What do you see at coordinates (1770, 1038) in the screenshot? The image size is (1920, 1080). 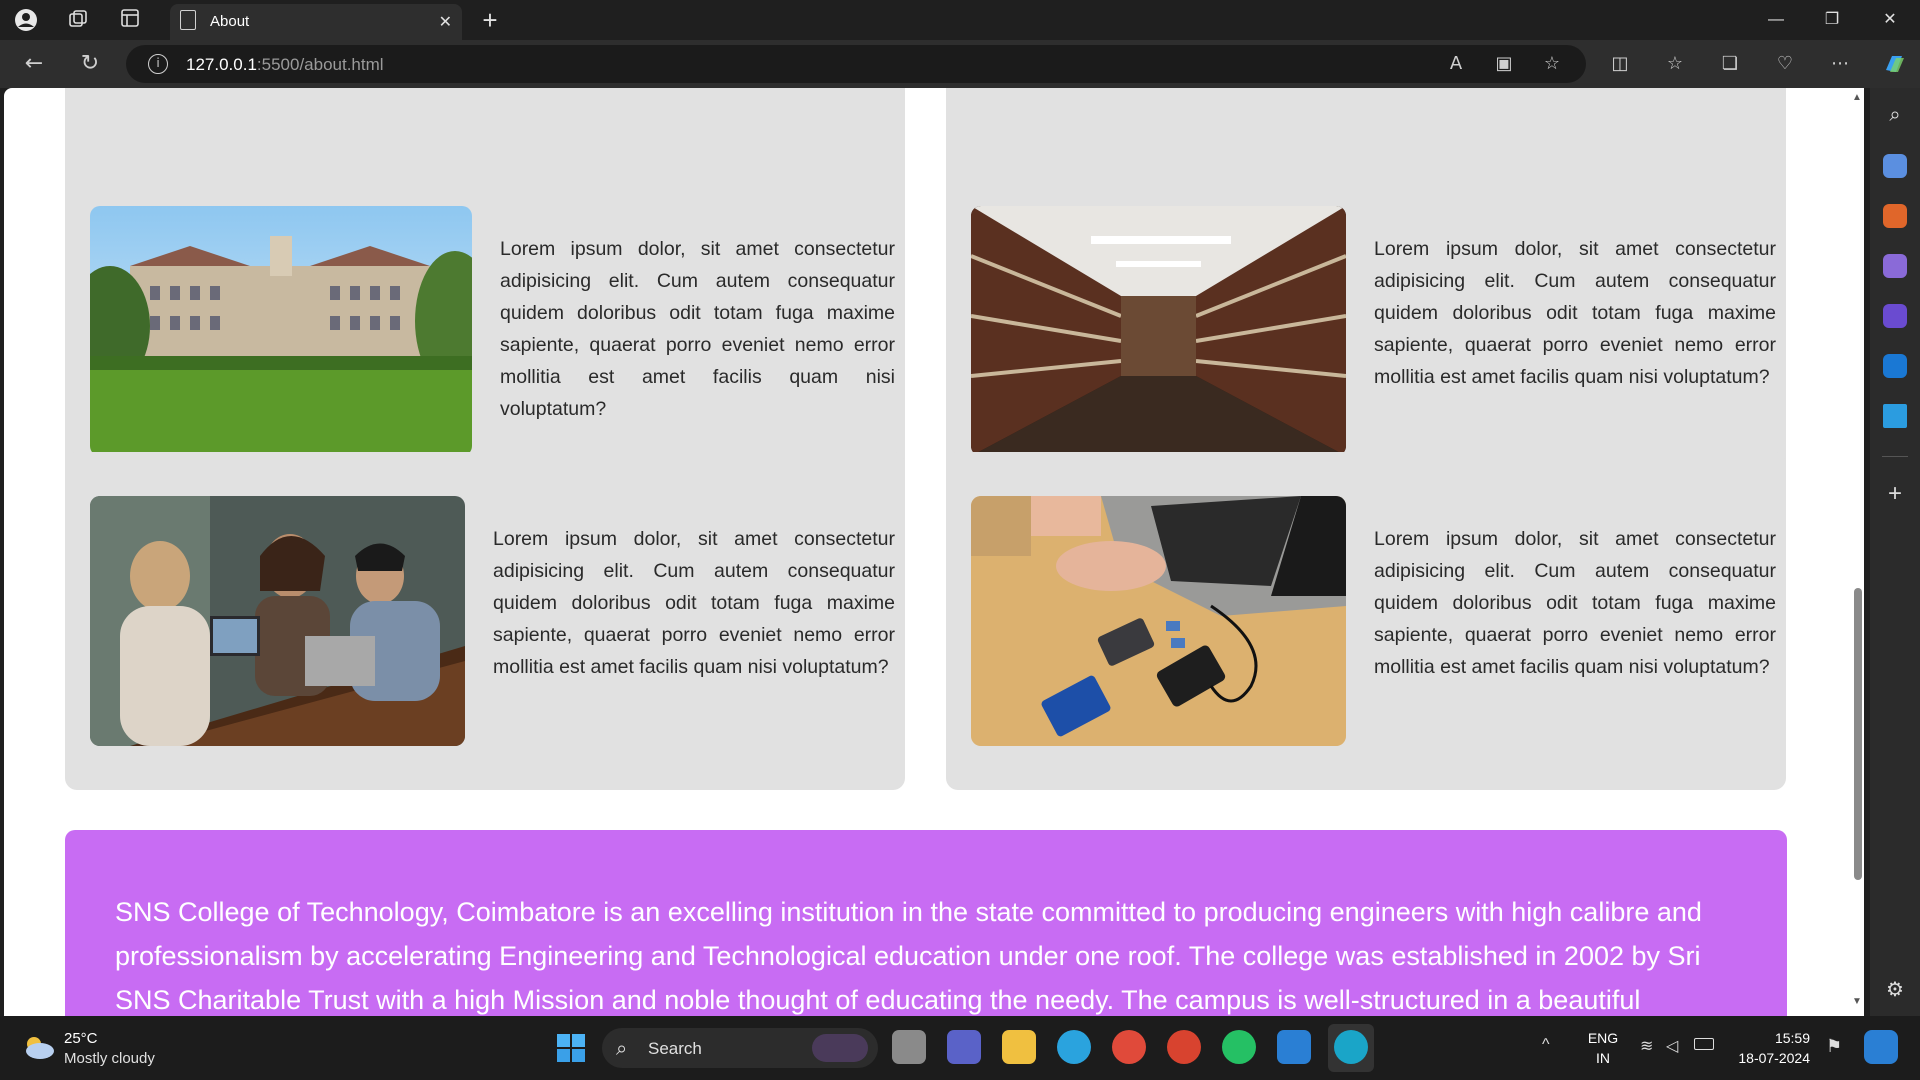 I see `clock-time: 15:59` at bounding box center [1770, 1038].